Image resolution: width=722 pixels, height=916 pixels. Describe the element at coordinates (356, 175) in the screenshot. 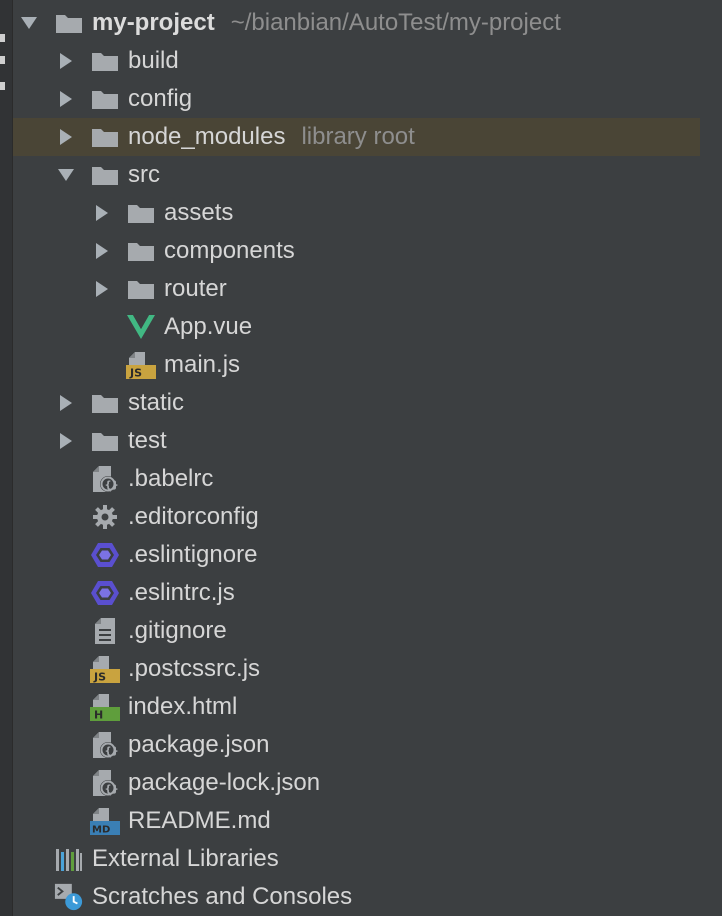

I see `tree-row-src: src` at that location.